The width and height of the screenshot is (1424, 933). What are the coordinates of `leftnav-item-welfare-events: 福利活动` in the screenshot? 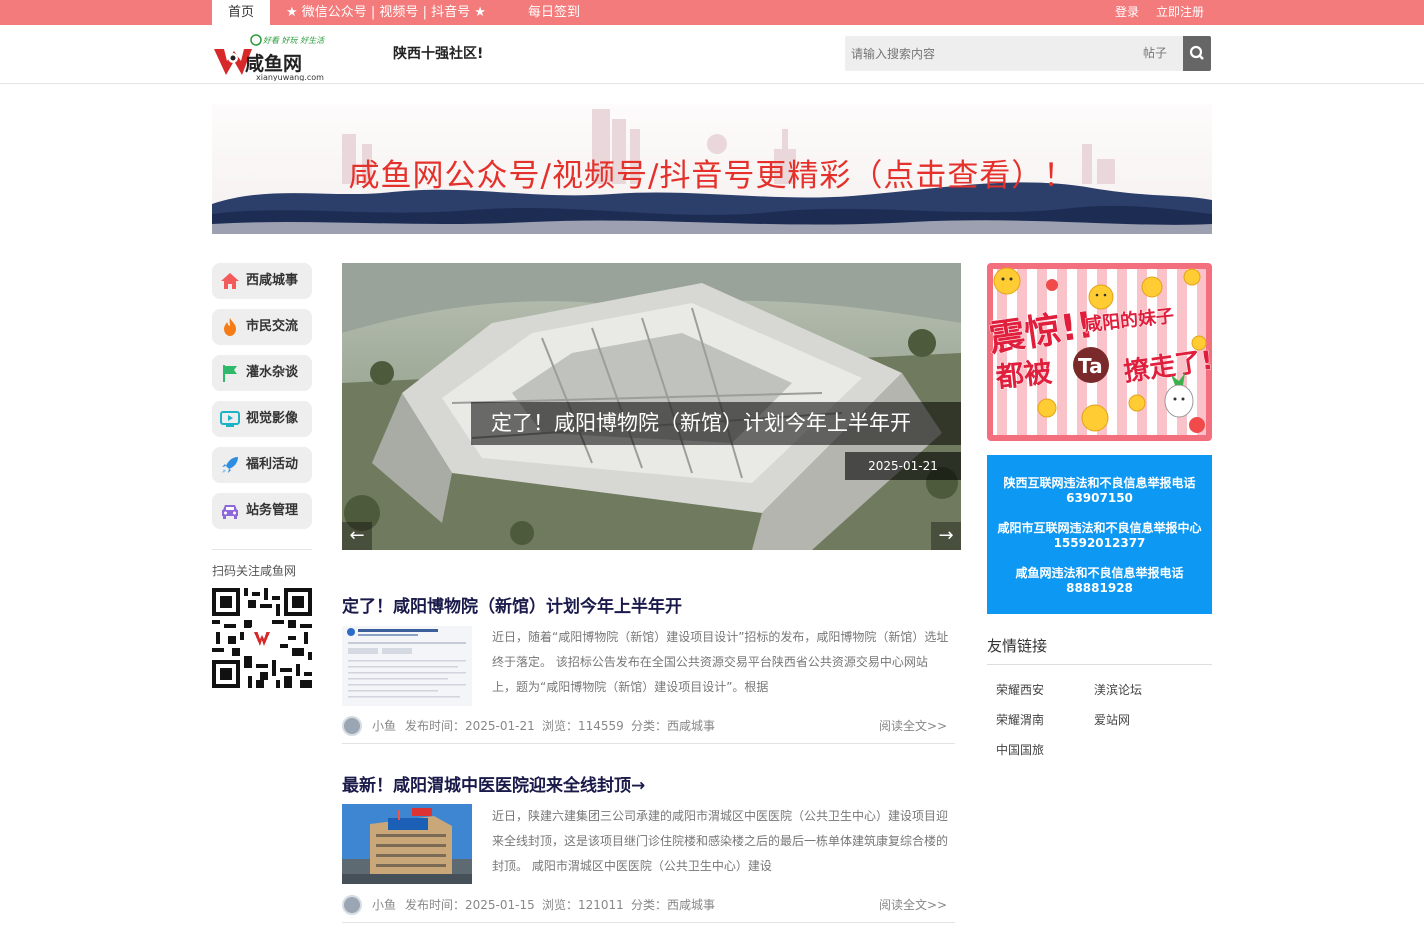 It's located at (262, 465).